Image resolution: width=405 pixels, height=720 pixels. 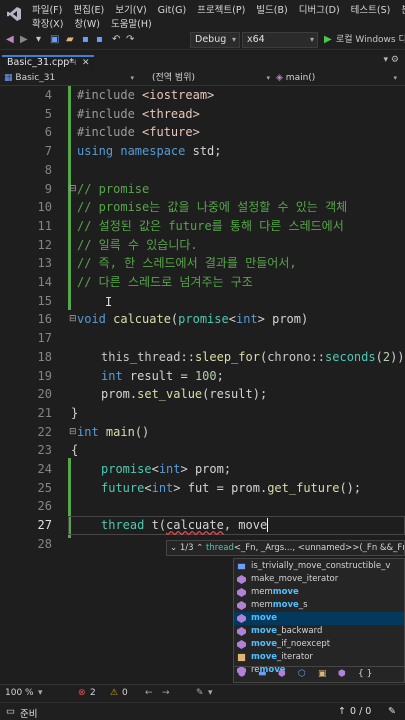 What do you see at coordinates (70, 40) in the screenshot?
I see `open-folder-icon: ▰` at bounding box center [70, 40].